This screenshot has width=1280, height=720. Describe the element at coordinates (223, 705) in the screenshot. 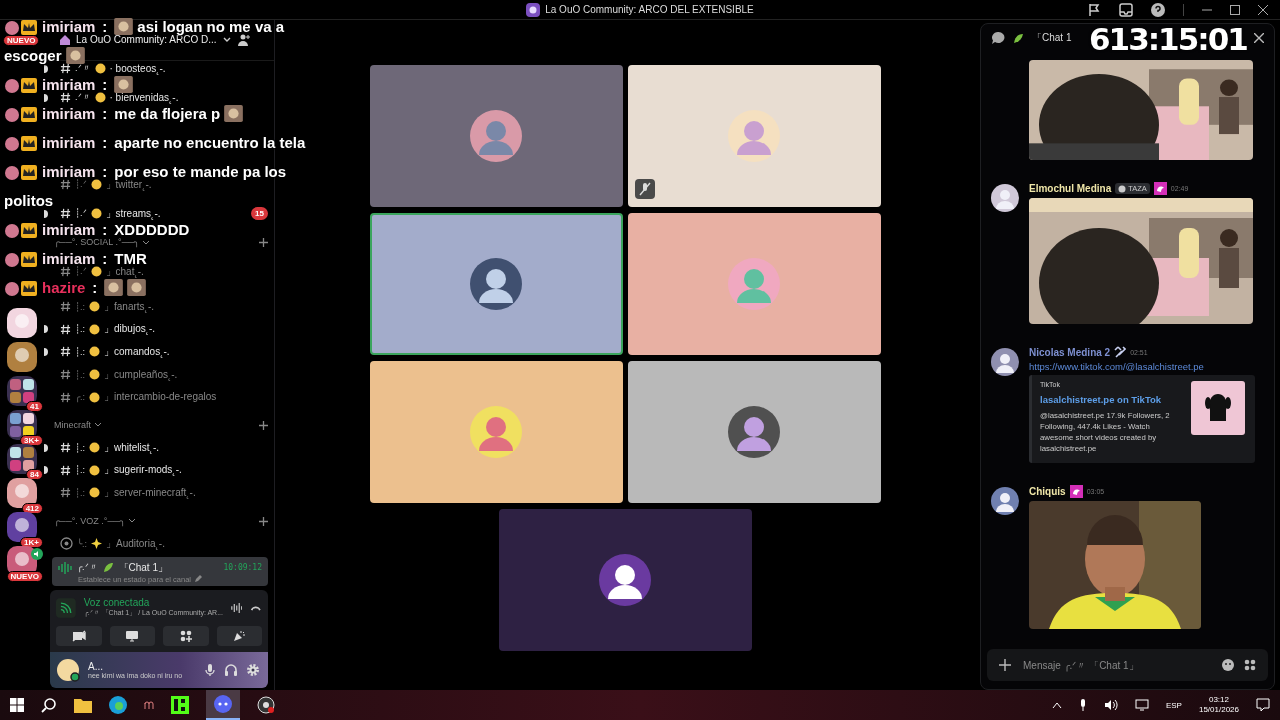

I see `chat-app-button` at that location.